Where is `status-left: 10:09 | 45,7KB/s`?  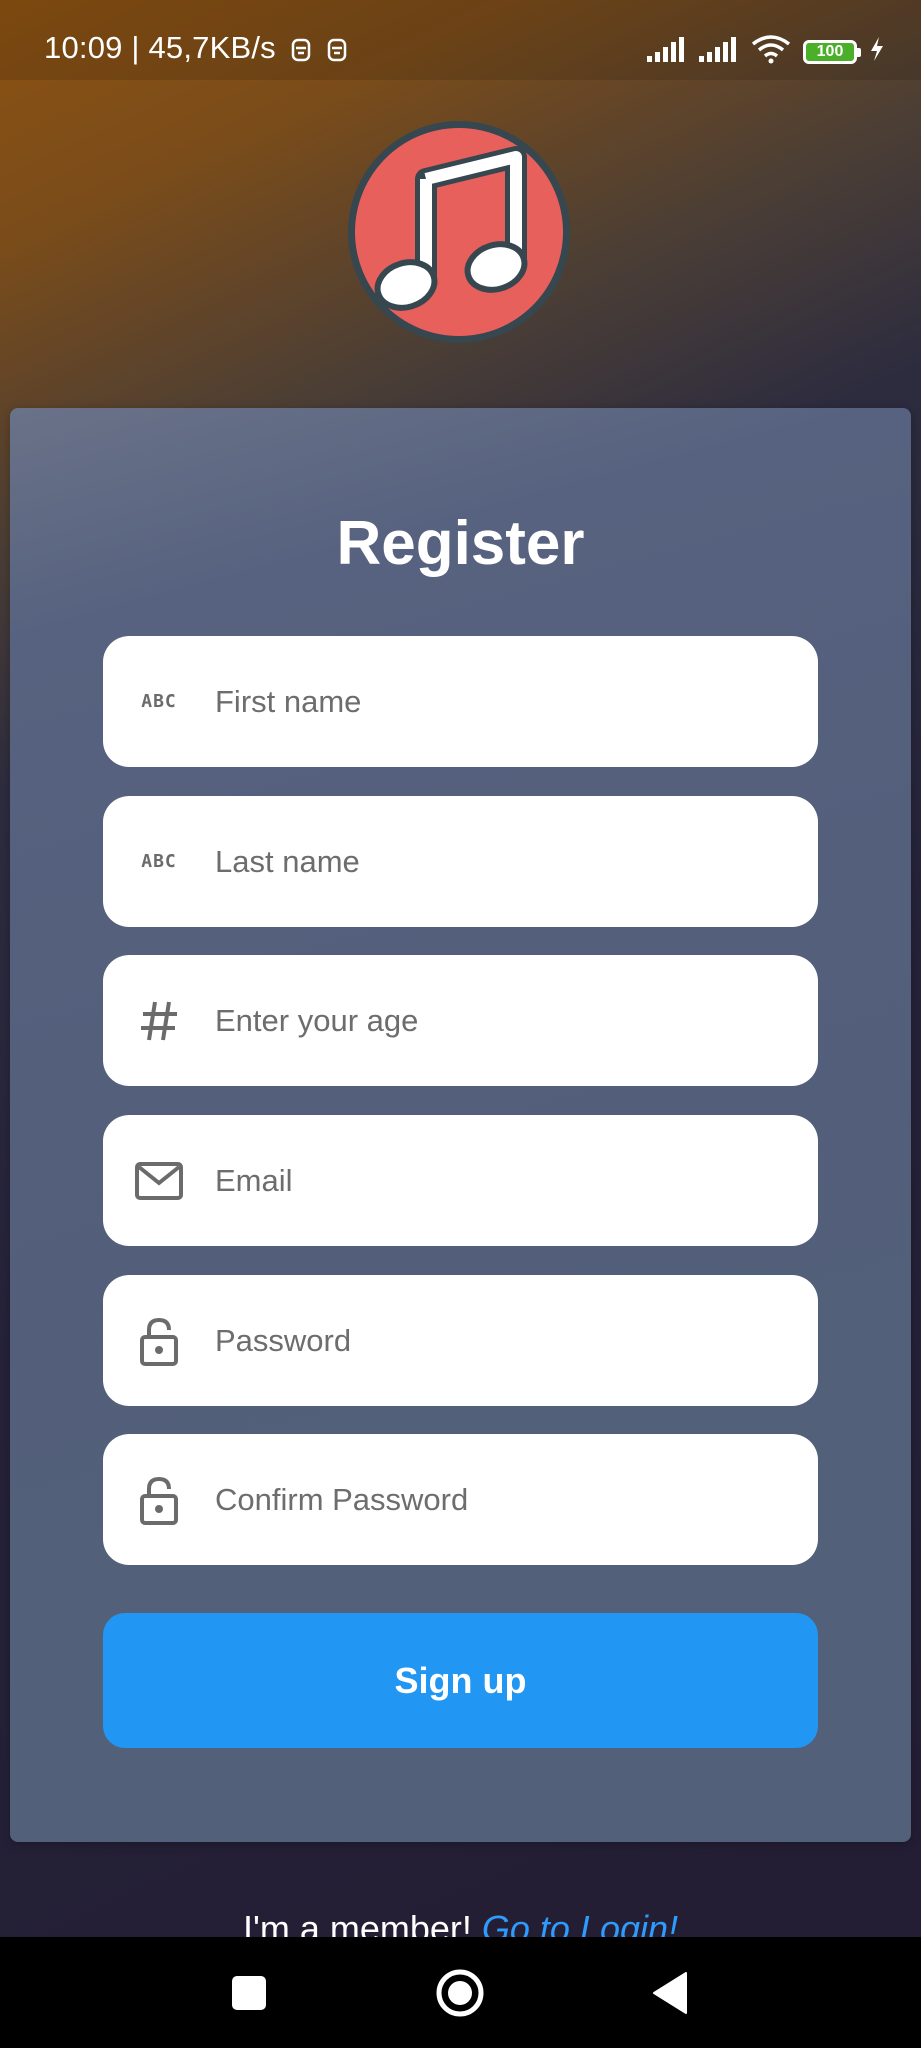
status-left: 10:09 | 45,7KB/s is located at coordinates (196, 48).